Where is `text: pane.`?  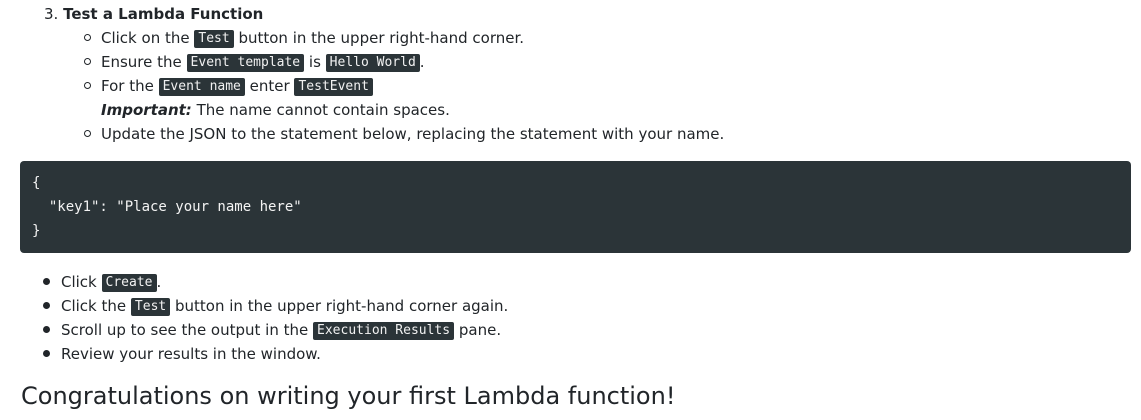 text: pane. is located at coordinates (480, 330).